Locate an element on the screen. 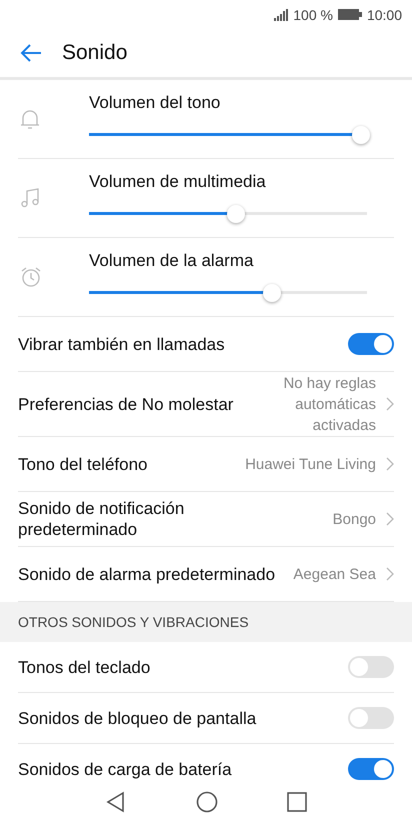  back-triangle-icon is located at coordinates (115, 802).